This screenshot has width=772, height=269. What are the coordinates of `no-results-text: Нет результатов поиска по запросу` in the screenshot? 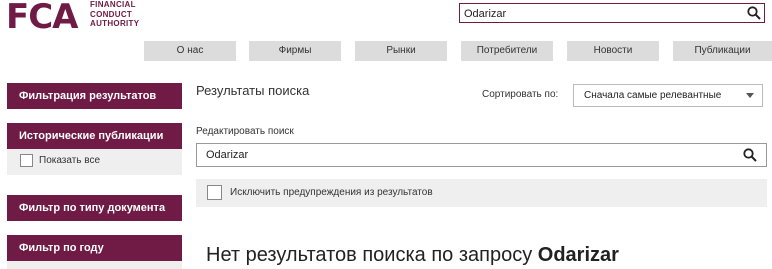 It's located at (369, 255).